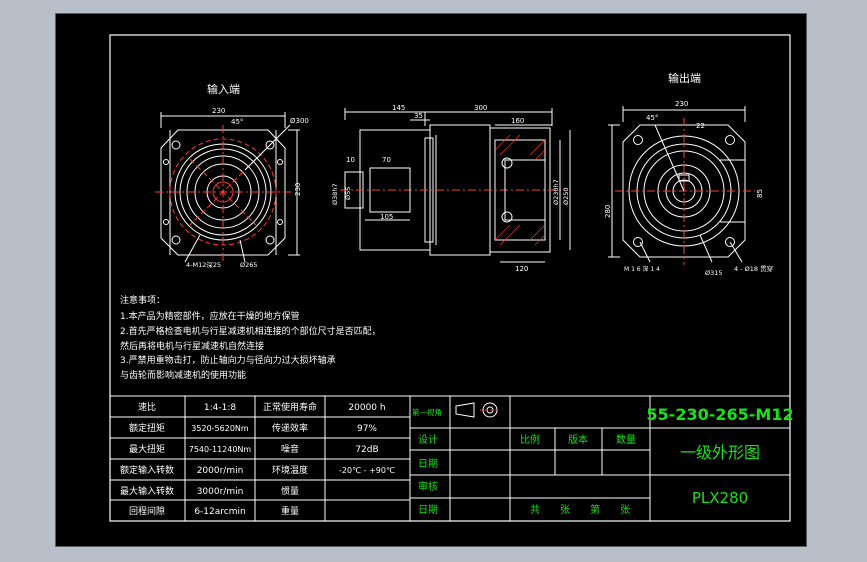 Image resolution: width=867 pixels, height=562 pixels. I want to click on note-line: 然后再将电机与行星减速机自然连接, so click(192, 346).